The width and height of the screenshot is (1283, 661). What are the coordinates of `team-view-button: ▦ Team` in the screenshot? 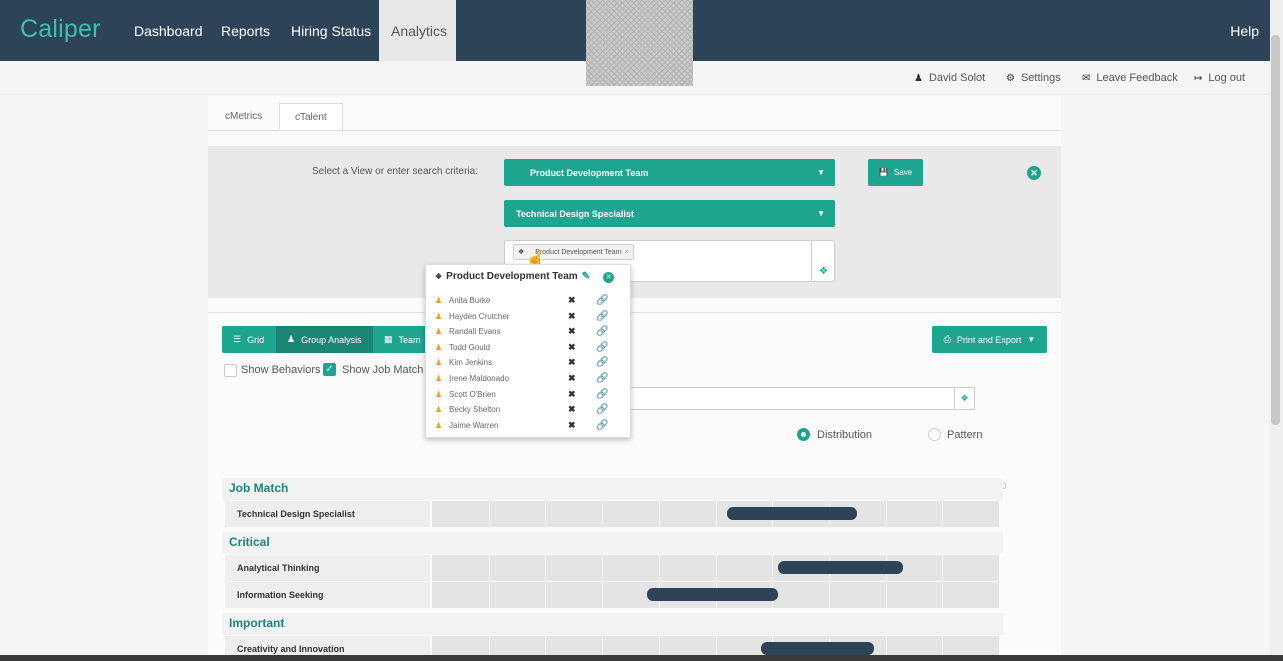 It's located at (400, 339).